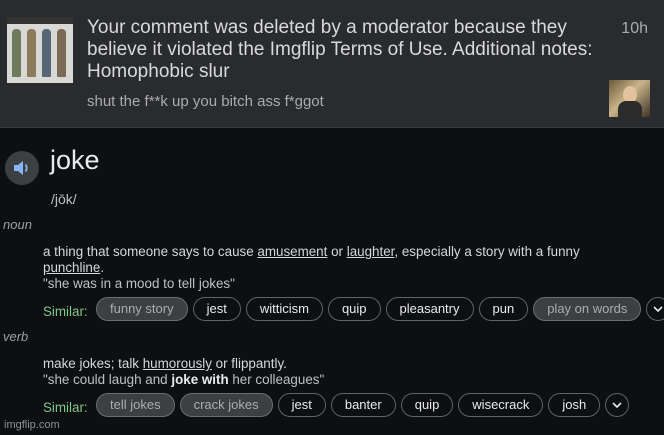 Image resolution: width=664 pixels, height=435 pixels. Describe the element at coordinates (503, 309) in the screenshot. I see `similar-chip: pun` at that location.